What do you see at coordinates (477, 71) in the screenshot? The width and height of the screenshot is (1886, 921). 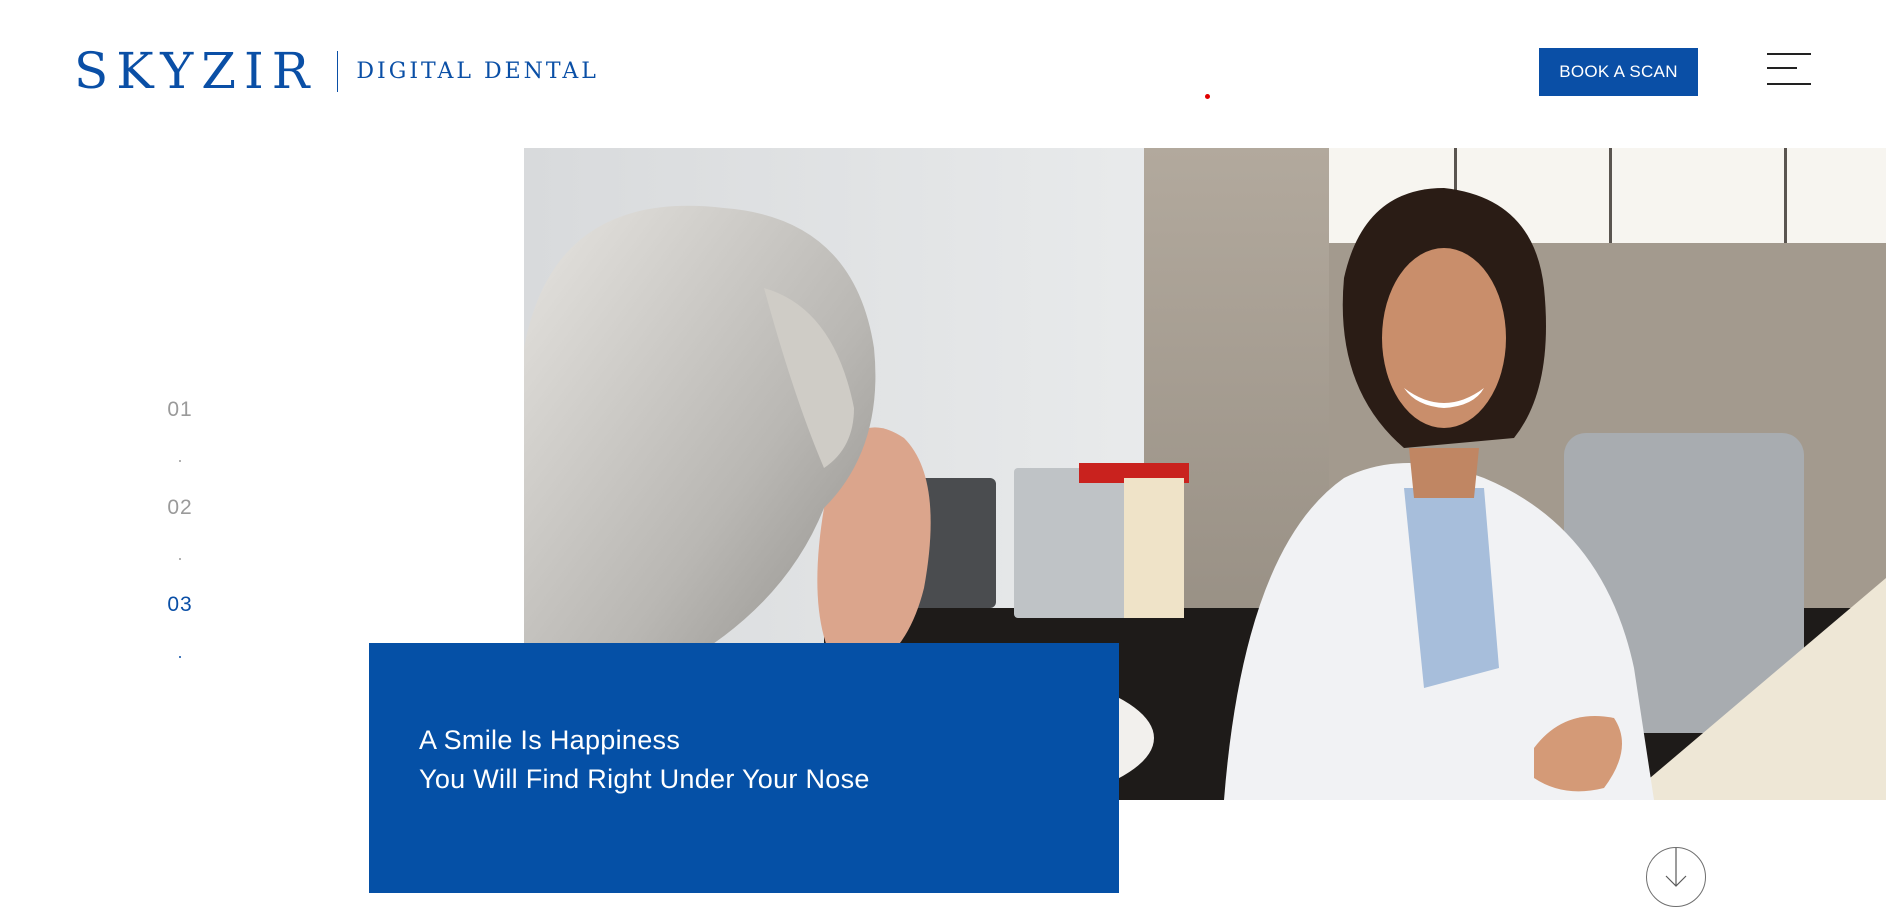 I see `logo-subtitle: DIGITAL DENTAL` at bounding box center [477, 71].